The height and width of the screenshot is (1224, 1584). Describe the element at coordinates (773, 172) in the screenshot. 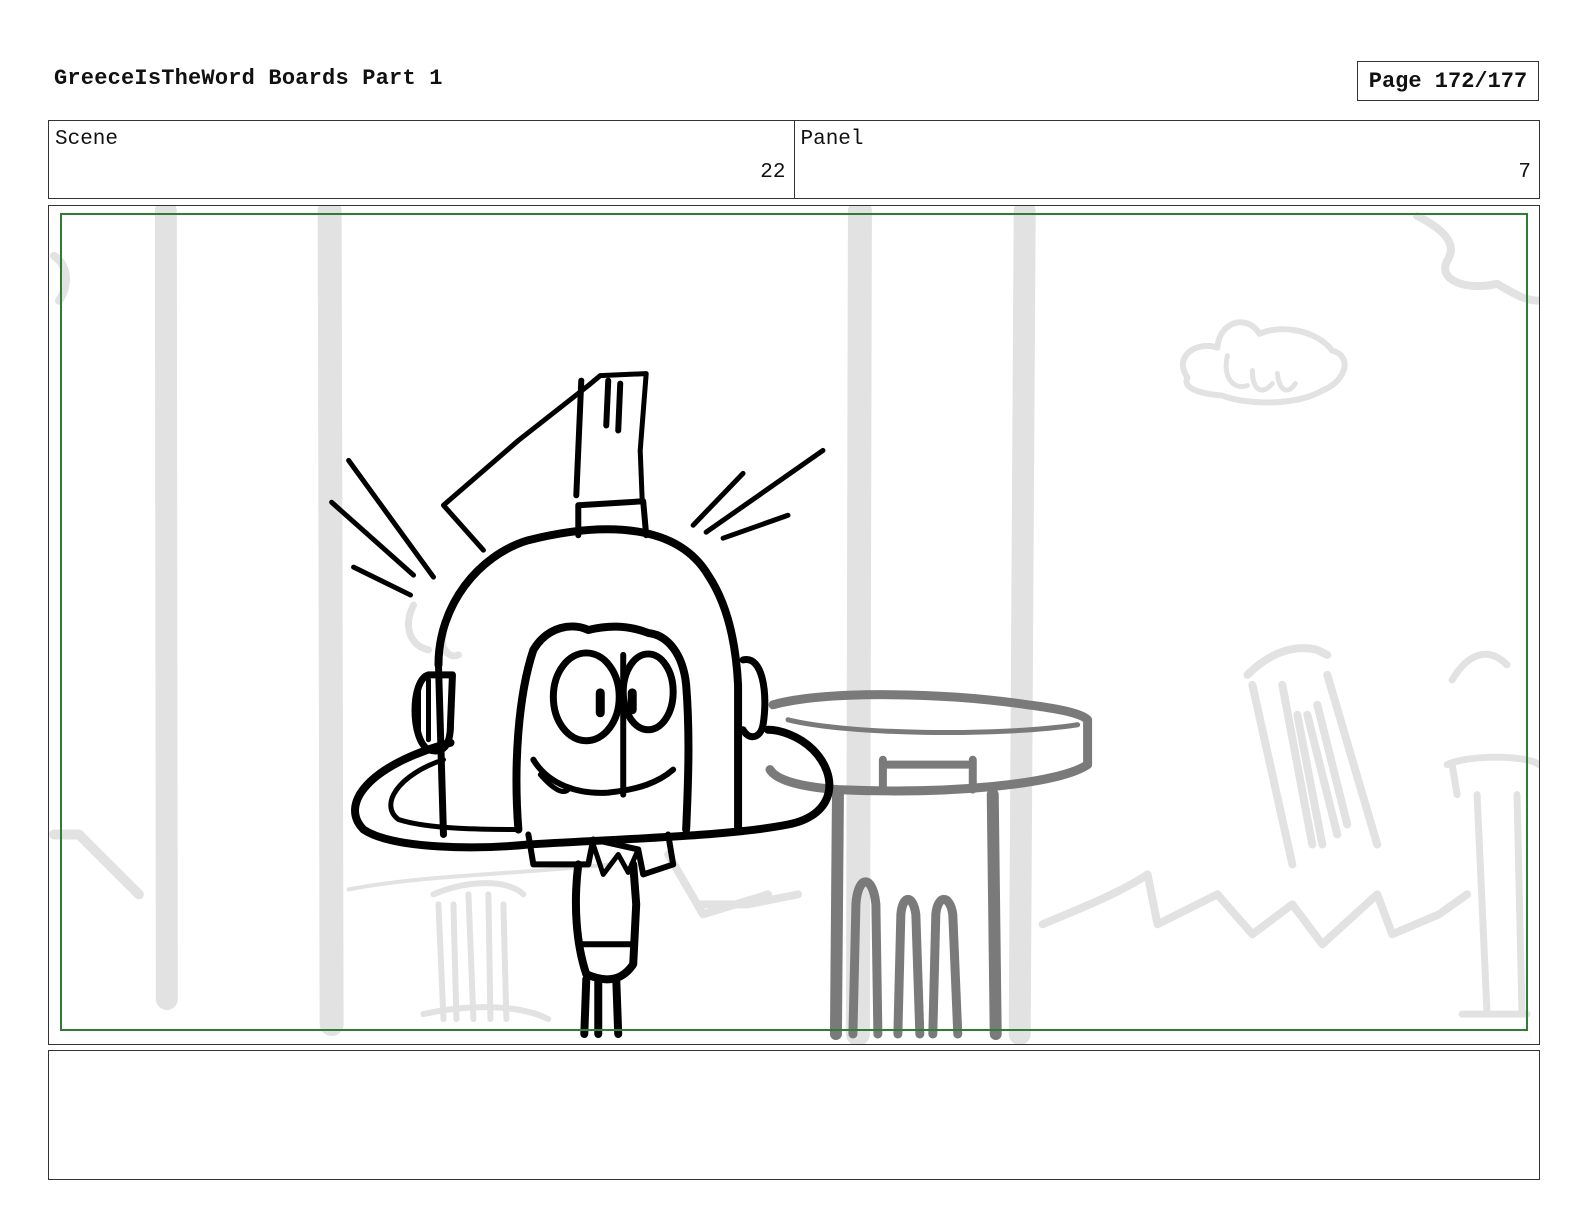

I see `scene-value: 22` at that location.